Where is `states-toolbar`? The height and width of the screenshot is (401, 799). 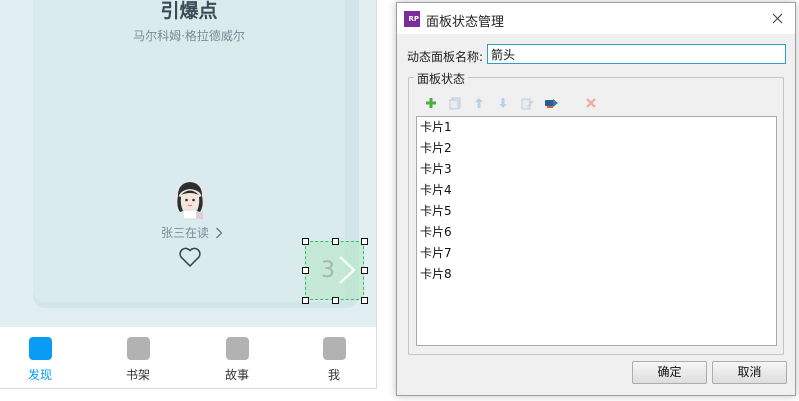
states-toolbar is located at coordinates (511, 103).